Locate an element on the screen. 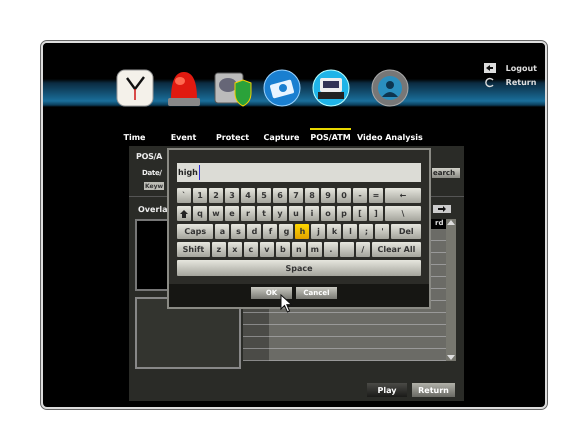 Image resolution: width=586 pixels, height=438 pixels. keyboard-key: 0 is located at coordinates (344, 195).